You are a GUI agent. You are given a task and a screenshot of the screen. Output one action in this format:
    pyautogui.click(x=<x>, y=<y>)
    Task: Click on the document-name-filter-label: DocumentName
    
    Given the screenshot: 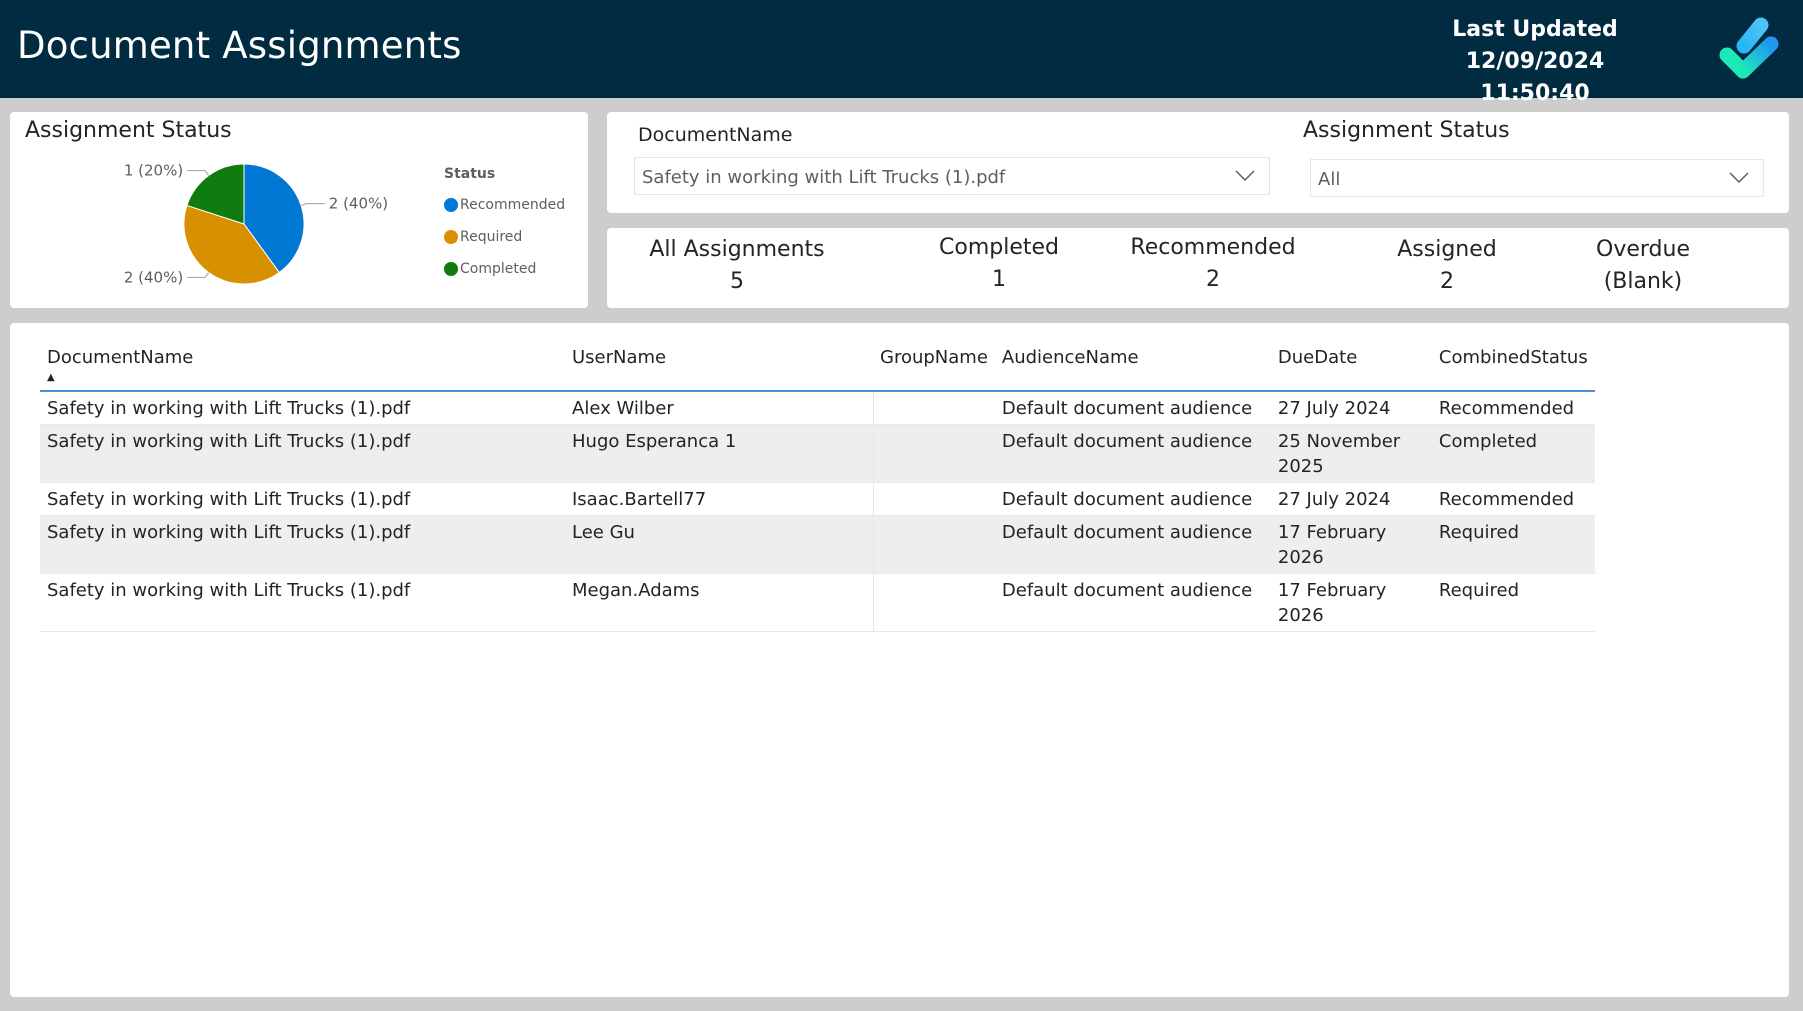 What is the action you would take?
    pyautogui.click(x=715, y=135)
    